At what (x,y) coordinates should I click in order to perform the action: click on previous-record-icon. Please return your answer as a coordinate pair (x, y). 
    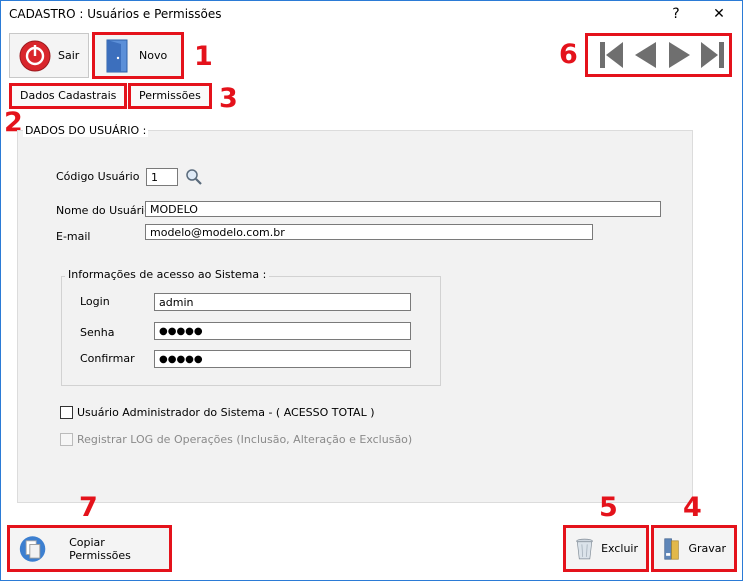
    Looking at the image, I should click on (645, 55).